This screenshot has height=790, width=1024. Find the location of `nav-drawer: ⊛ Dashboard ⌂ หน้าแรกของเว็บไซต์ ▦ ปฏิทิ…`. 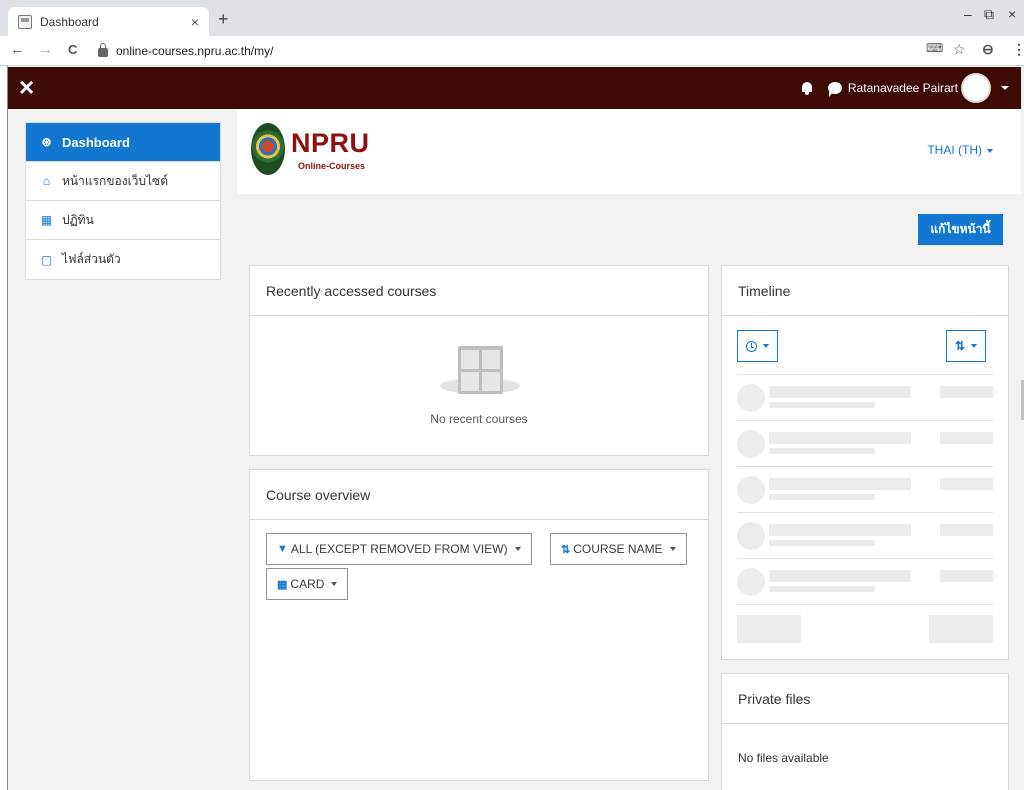

nav-drawer: ⊛ Dashboard ⌂ หน้าแรกของเว็บไซต์ ▦ ปฏิทิ… is located at coordinates (123, 201).